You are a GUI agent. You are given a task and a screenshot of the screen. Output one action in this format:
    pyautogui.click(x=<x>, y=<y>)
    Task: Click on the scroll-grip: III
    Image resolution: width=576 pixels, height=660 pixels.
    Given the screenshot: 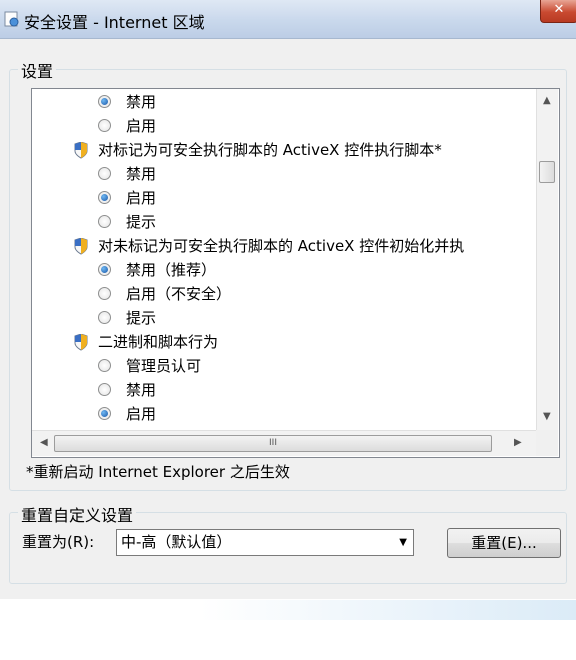 What is the action you would take?
    pyautogui.click(x=273, y=443)
    